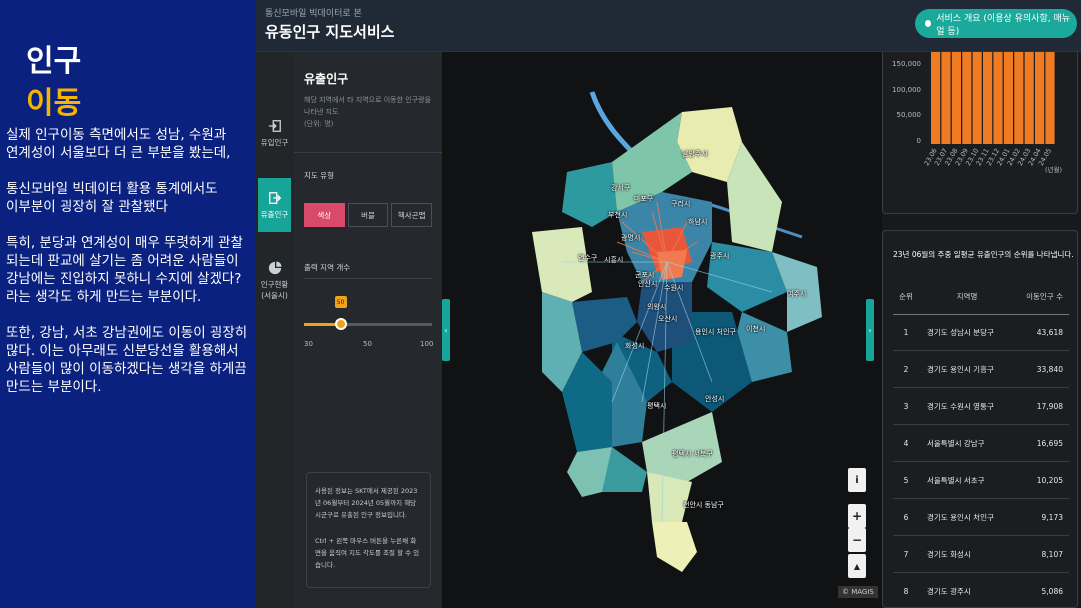 The height and width of the screenshot is (608, 1081). I want to click on slider-handle, so click(340, 324).